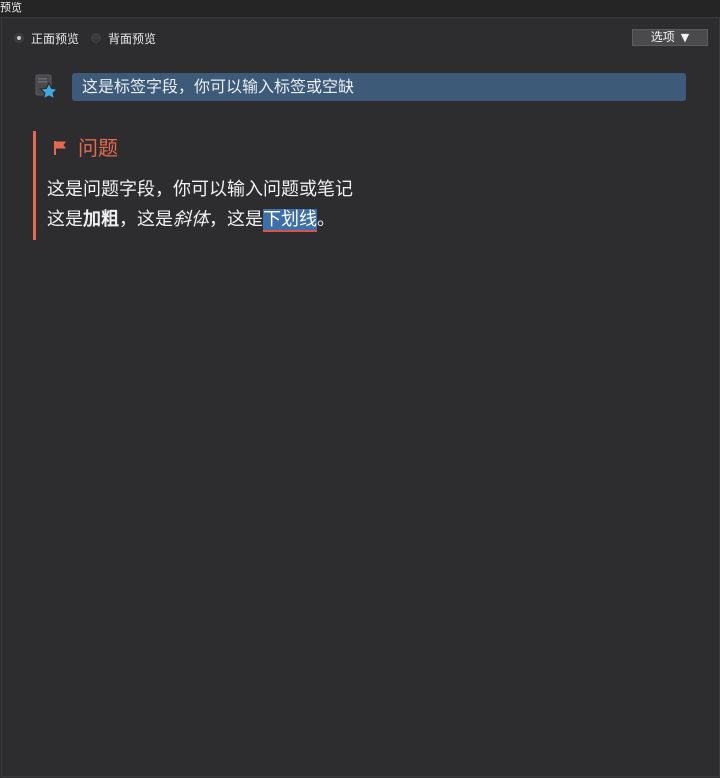 The image size is (720, 778). What do you see at coordinates (19, 38) in the screenshot?
I see `radio-selected-icon` at bounding box center [19, 38].